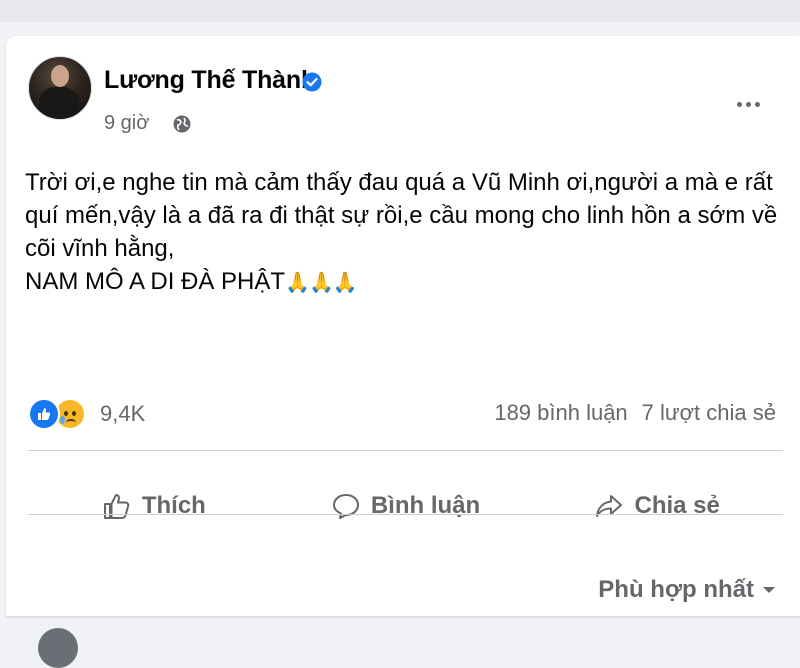  Describe the element at coordinates (445, 646) in the screenshot. I see `comment-input` at that location.